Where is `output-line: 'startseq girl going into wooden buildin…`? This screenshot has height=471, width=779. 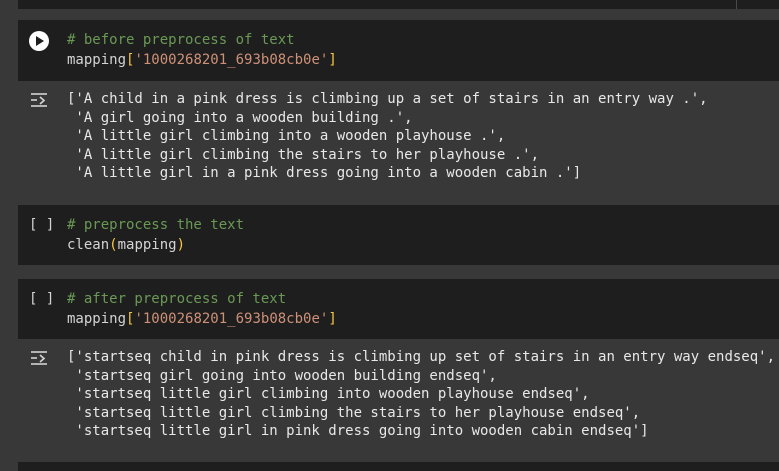
output-line: 'startseq girl going into wooden buildin… is located at coordinates (282, 375).